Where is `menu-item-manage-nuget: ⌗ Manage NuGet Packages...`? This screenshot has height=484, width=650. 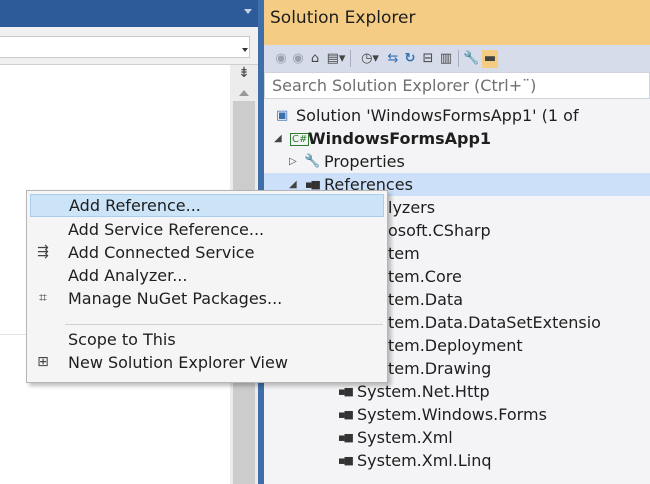 menu-item-manage-nuget: ⌗ Manage NuGet Packages... is located at coordinates (207, 298).